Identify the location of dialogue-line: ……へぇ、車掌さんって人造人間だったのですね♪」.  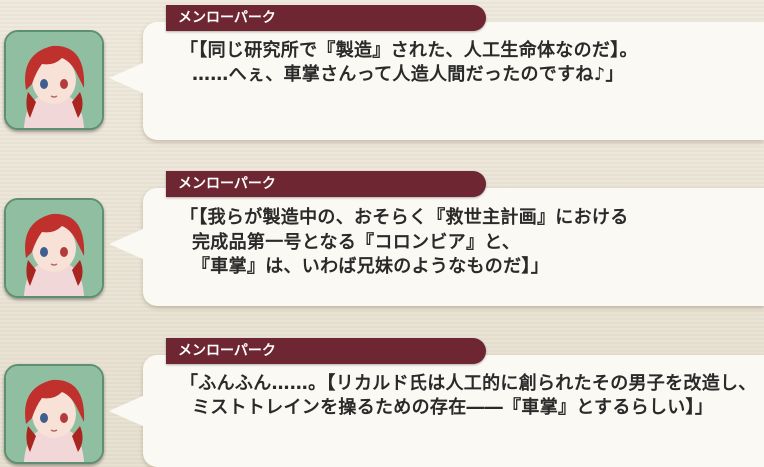
(408, 74).